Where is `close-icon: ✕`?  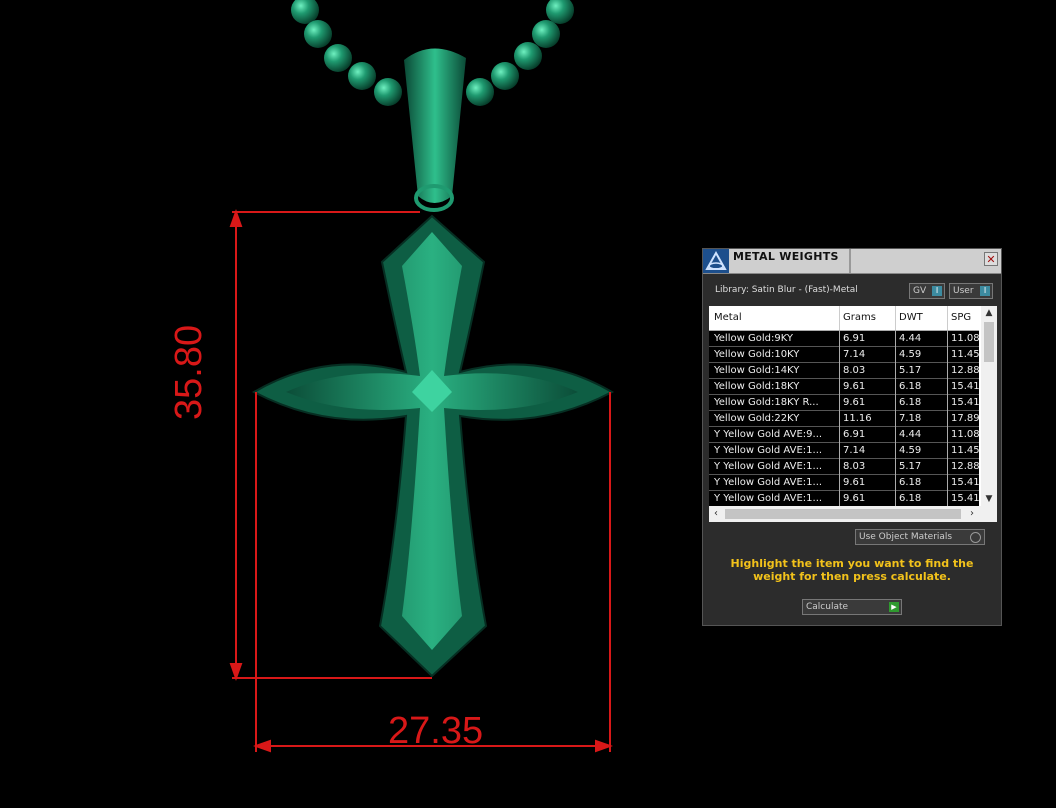 close-icon: ✕ is located at coordinates (991, 259).